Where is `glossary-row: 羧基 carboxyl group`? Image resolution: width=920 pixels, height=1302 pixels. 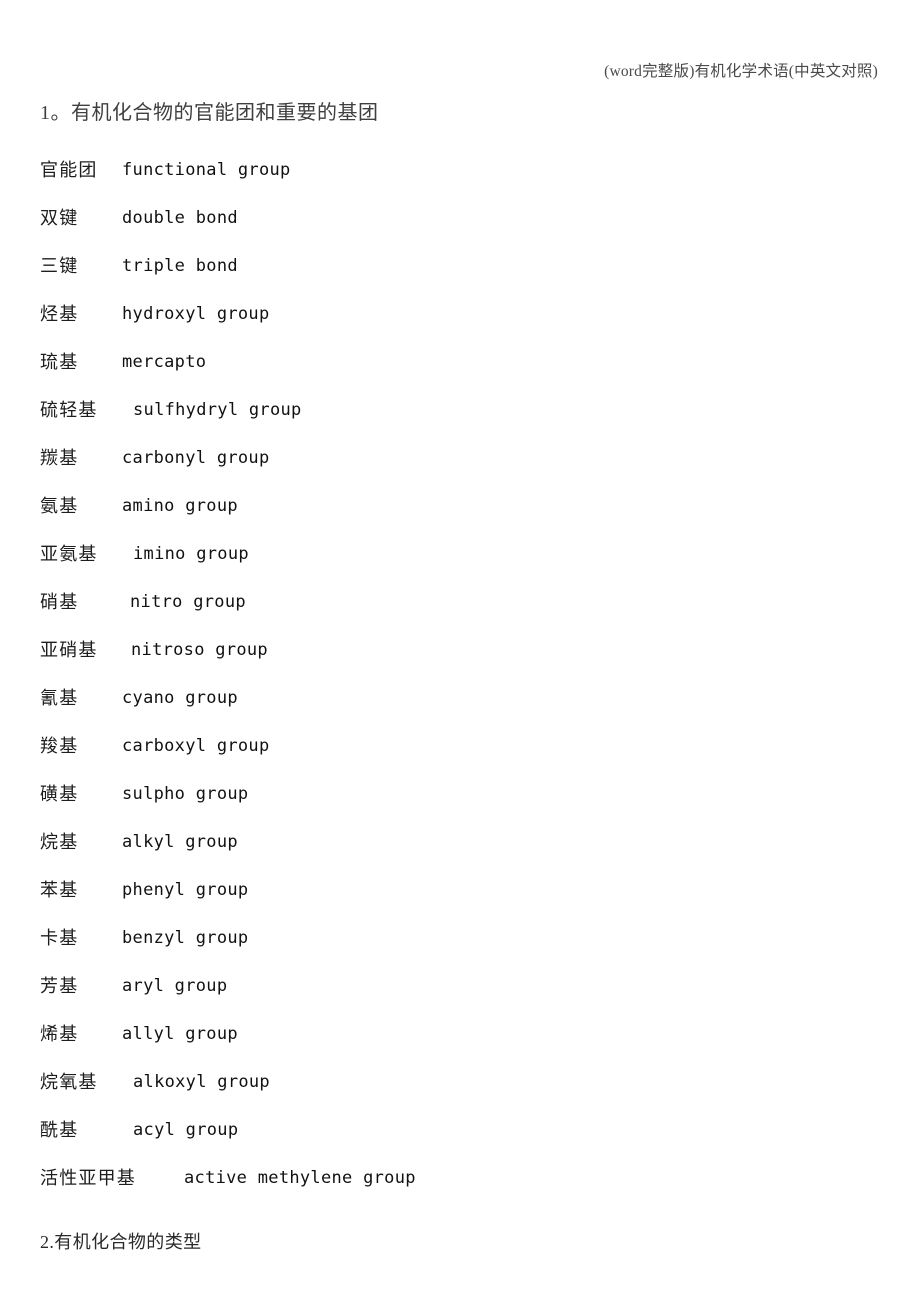
glossary-row: 羧基 carboxyl group is located at coordinates (460, 746).